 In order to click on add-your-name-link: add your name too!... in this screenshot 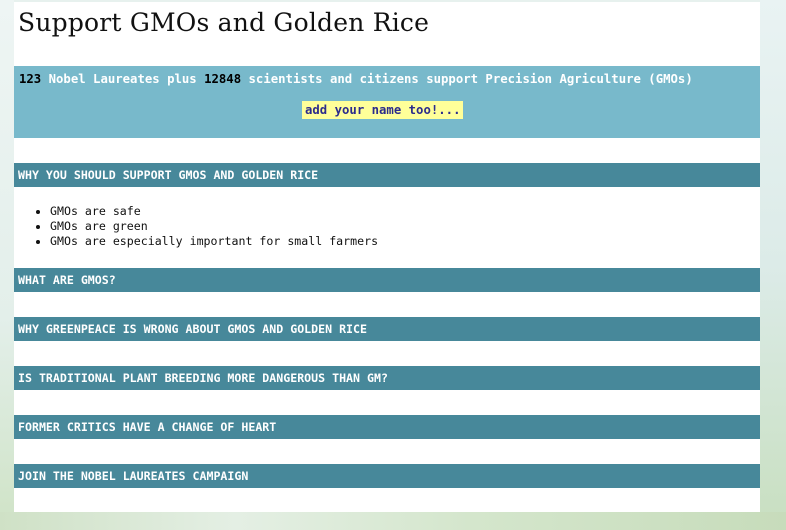, I will do `click(383, 110)`.